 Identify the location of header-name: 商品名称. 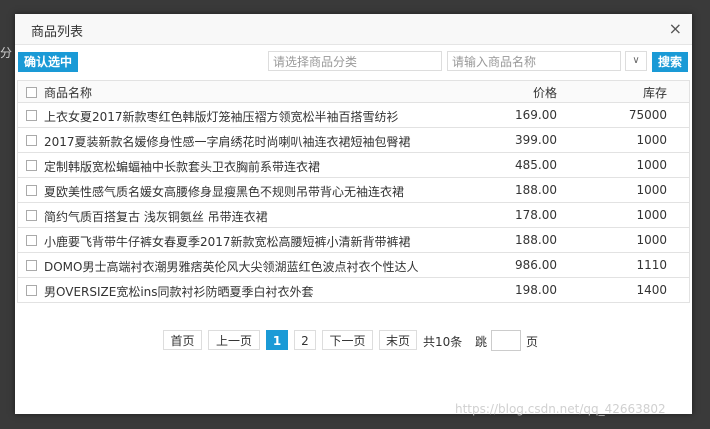
(68, 93).